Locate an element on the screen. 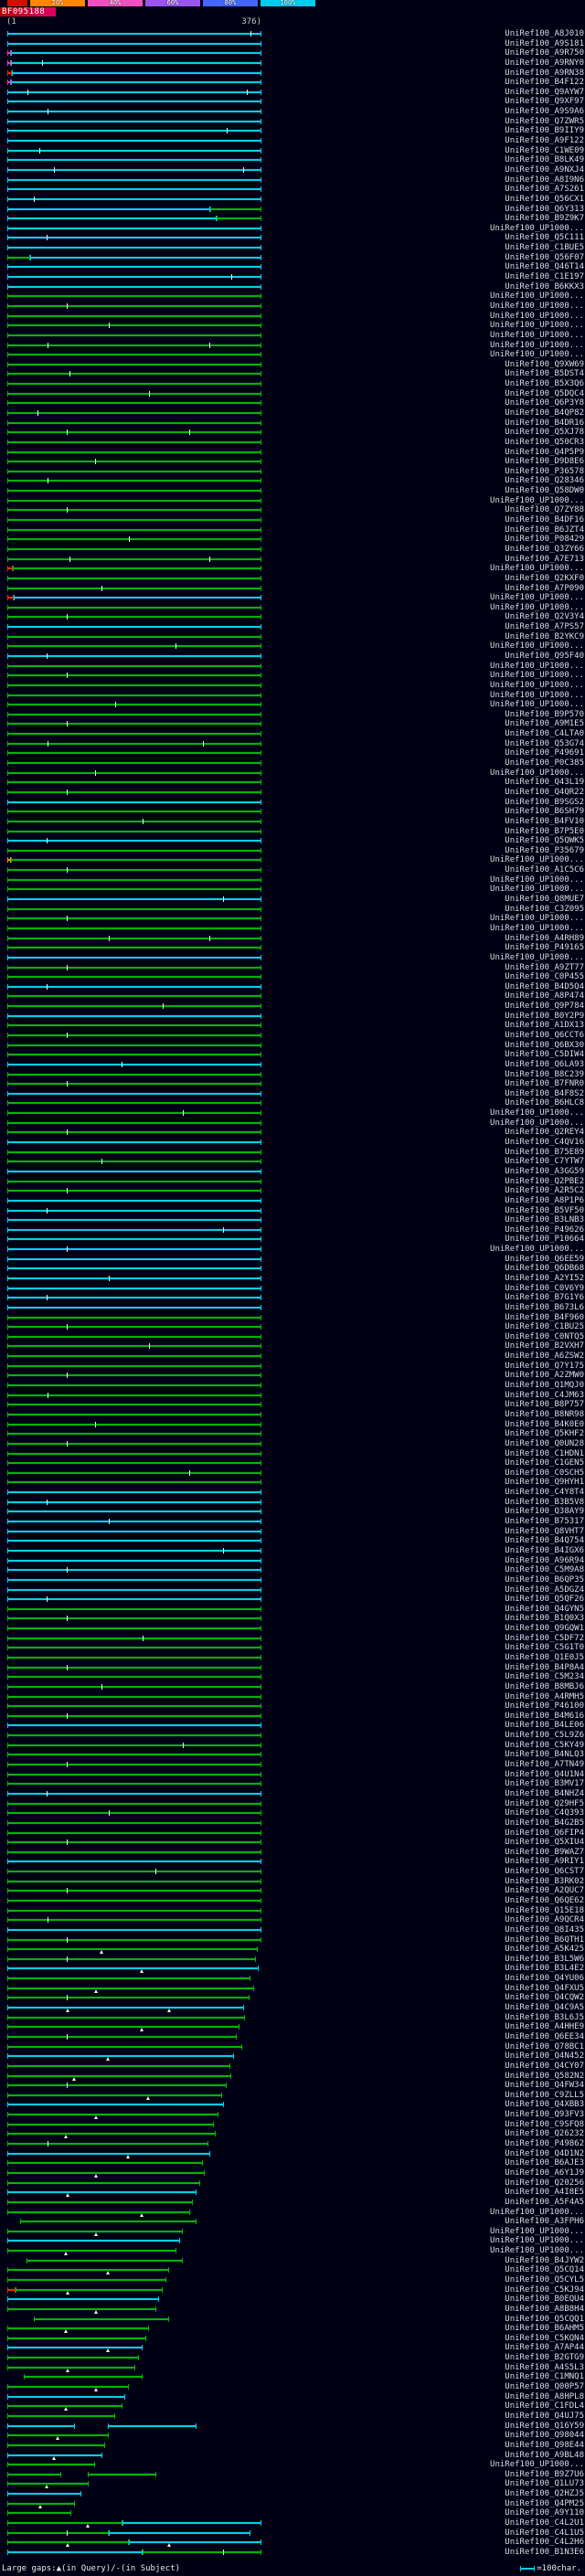  alignment-row: UniRef100_B9Z9K7 is located at coordinates (293, 219).